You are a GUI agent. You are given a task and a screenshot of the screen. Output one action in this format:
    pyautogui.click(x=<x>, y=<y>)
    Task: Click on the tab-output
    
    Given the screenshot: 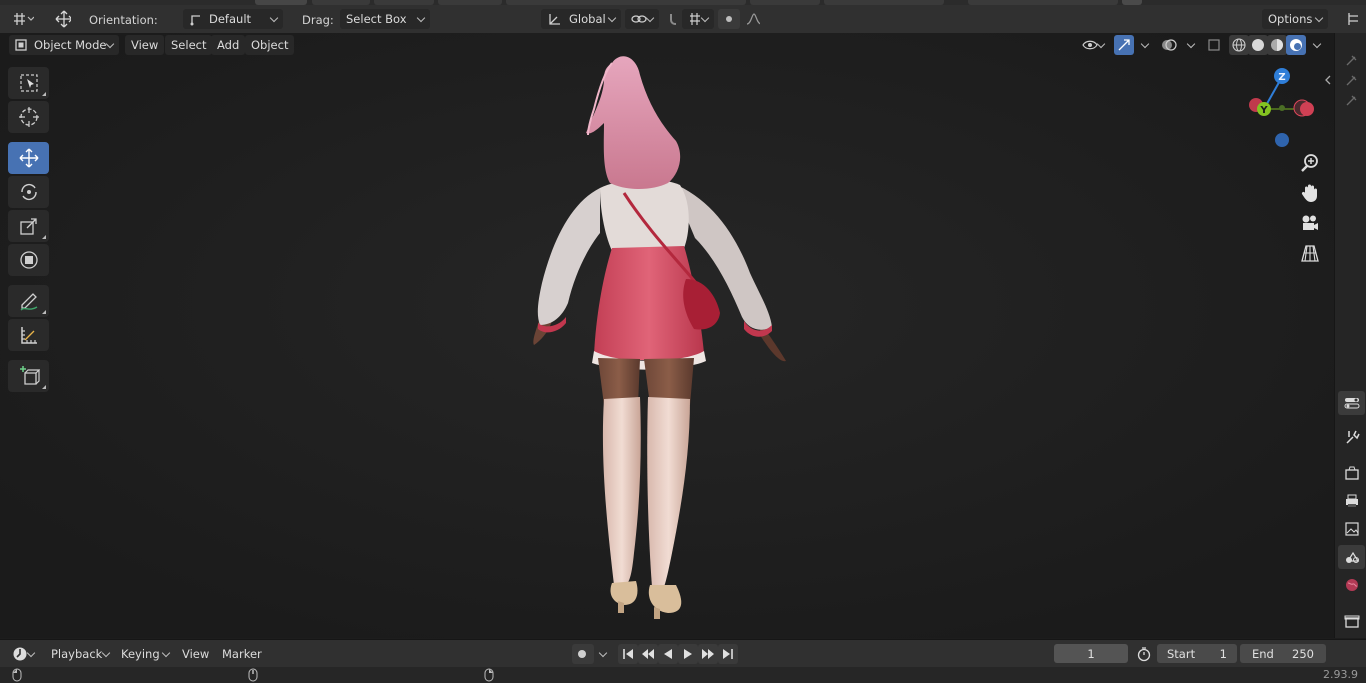 What is the action you would take?
    pyautogui.click(x=1351, y=501)
    